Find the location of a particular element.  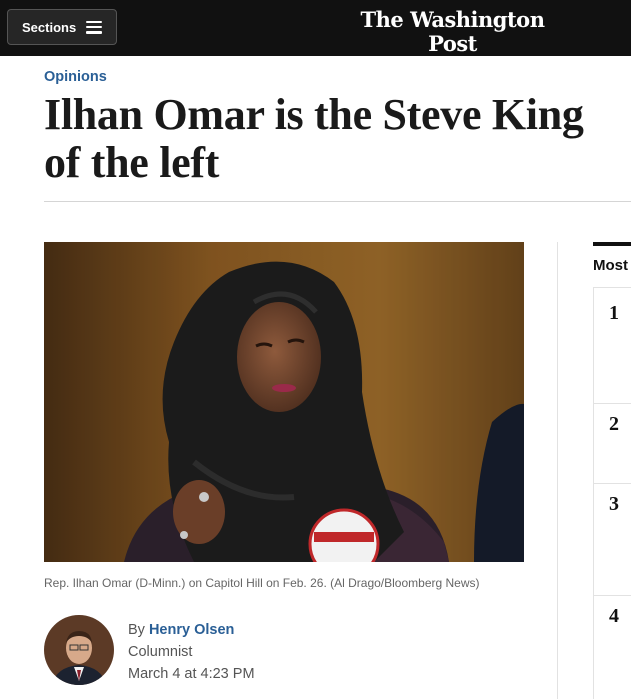

headline-divider is located at coordinates (337, 201).